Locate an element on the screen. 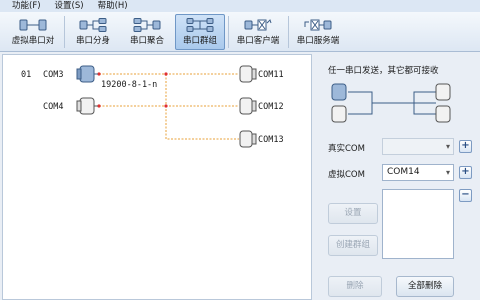 The image size is (480, 300). port-server-button: 串口服务端 is located at coordinates (318, 32).